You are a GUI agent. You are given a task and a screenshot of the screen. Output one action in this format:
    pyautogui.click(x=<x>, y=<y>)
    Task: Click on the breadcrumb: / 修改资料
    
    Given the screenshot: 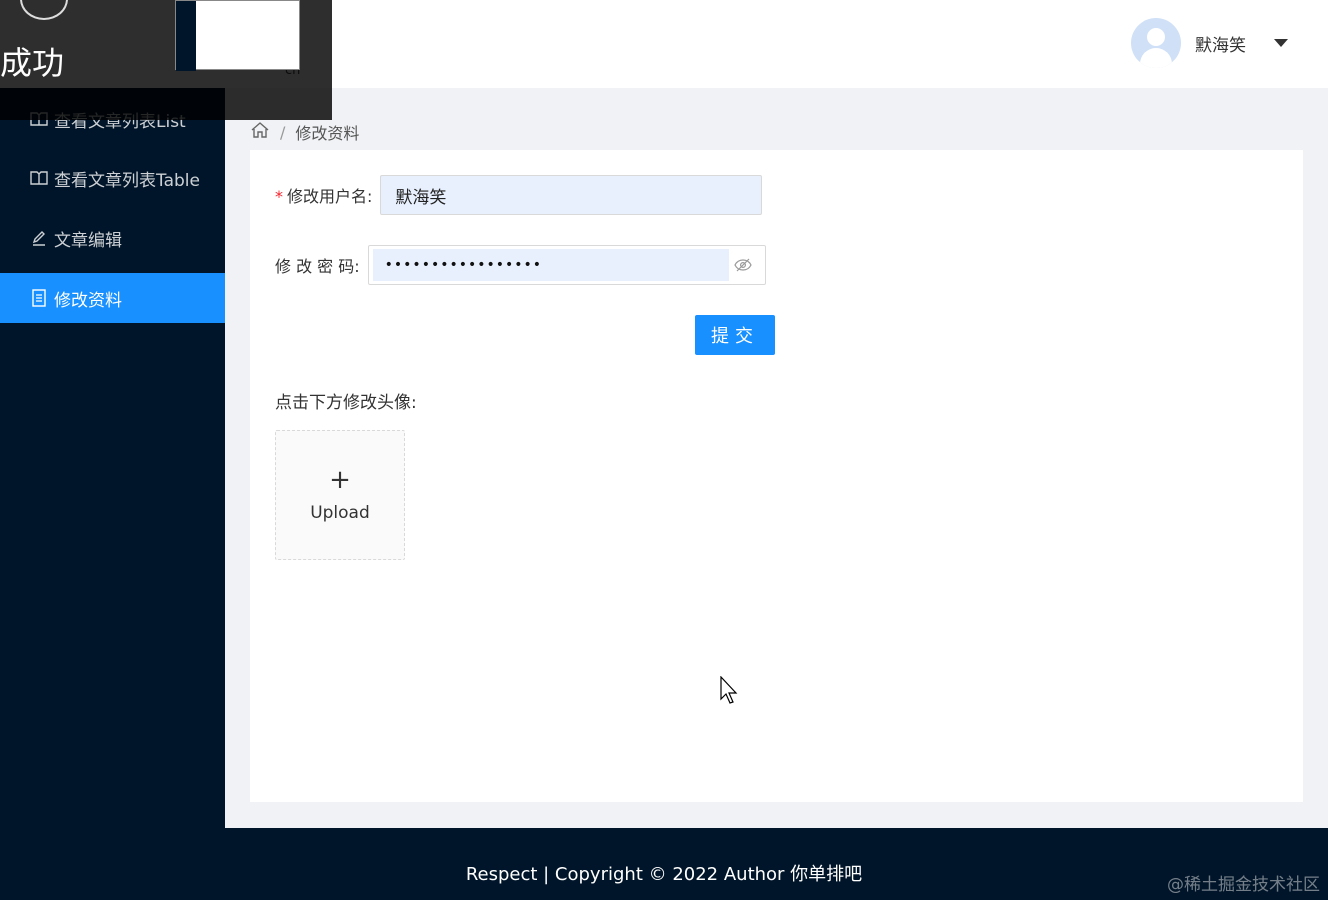 What is the action you would take?
    pyautogui.click(x=304, y=132)
    